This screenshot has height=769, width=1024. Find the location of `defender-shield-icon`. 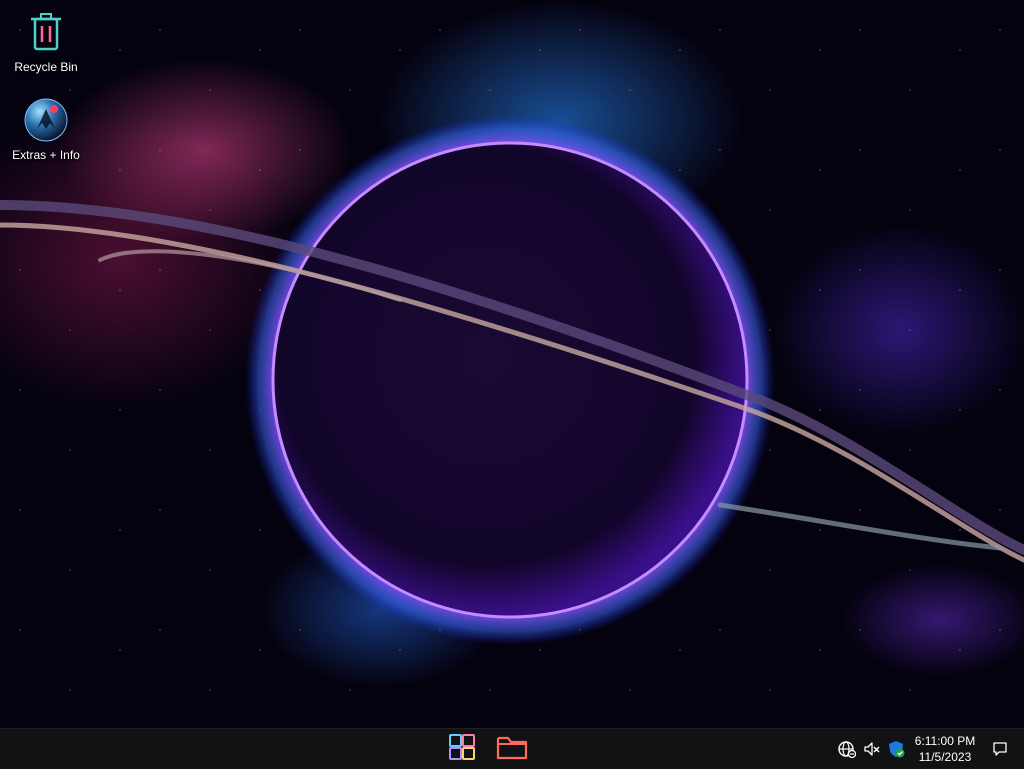

defender-shield-icon is located at coordinates (896, 749).